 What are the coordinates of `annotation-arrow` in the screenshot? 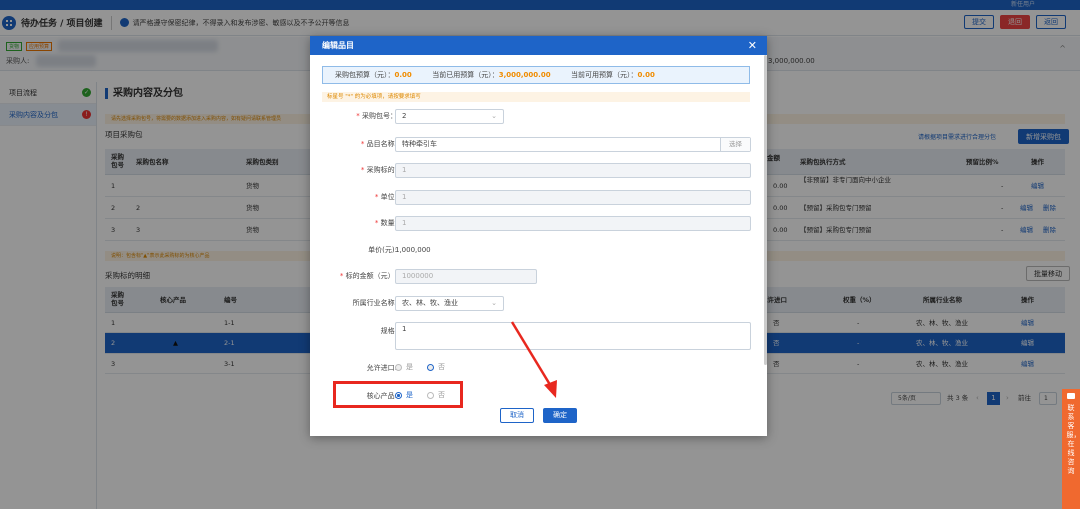 It's located at (533, 359).